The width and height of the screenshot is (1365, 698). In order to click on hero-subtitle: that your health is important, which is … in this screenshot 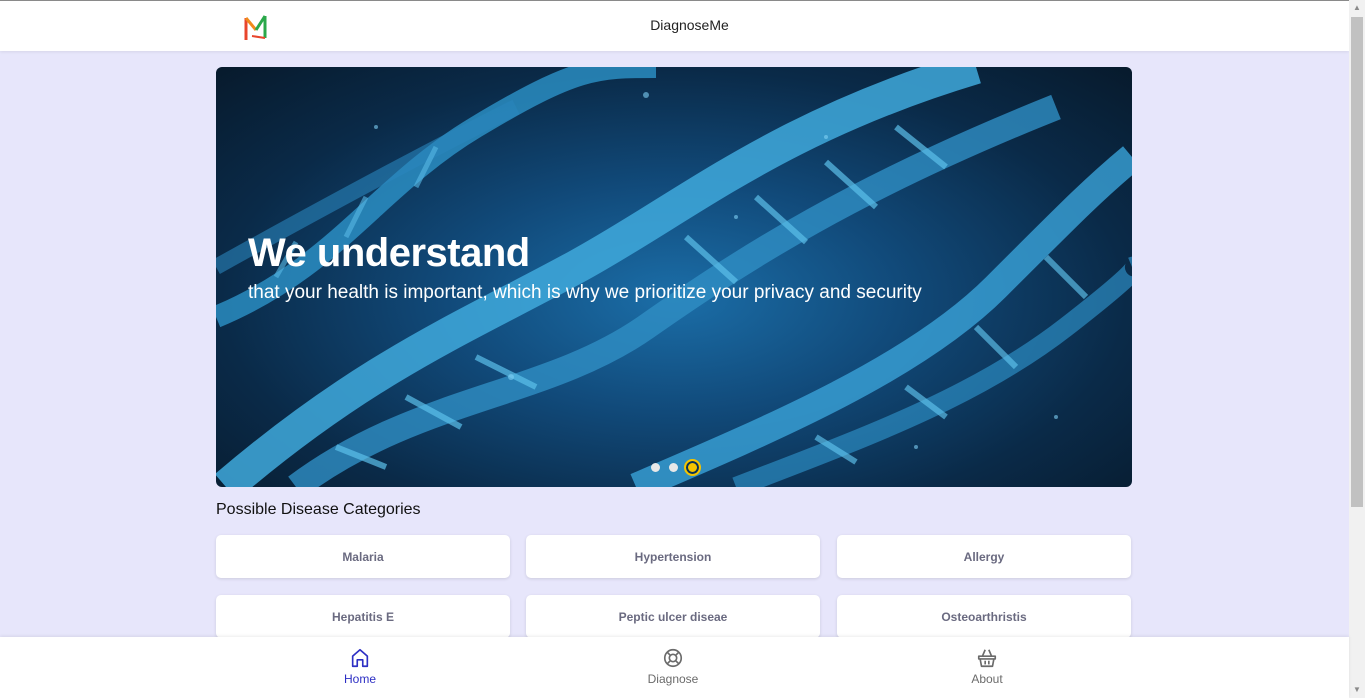, I will do `click(585, 292)`.